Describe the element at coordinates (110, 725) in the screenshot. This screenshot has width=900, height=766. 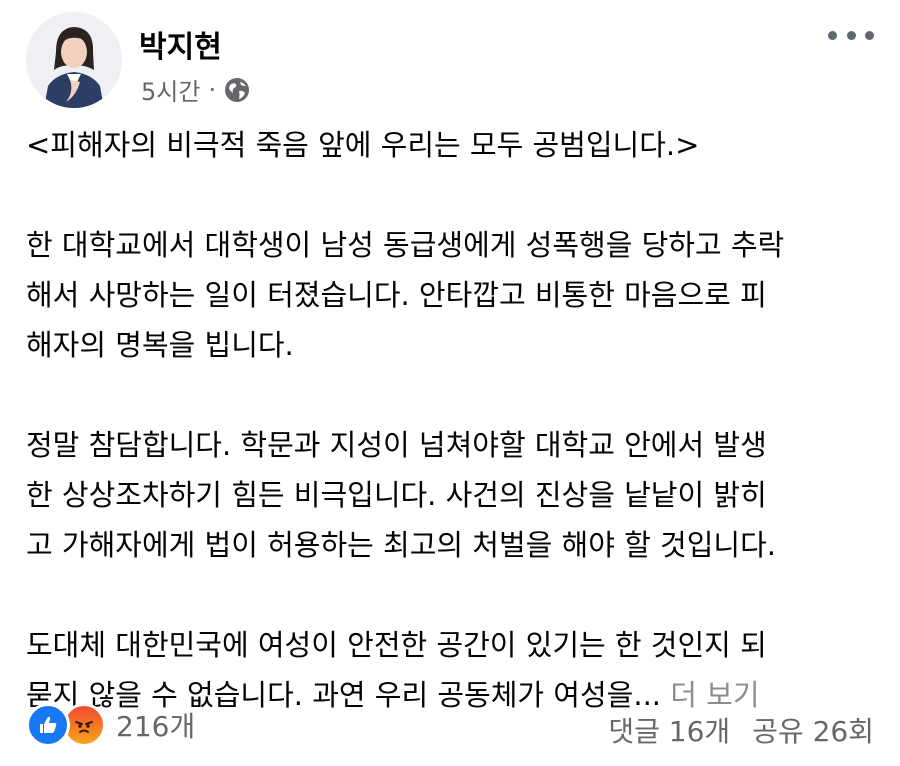
I see `reactions-summary: 216개` at that location.